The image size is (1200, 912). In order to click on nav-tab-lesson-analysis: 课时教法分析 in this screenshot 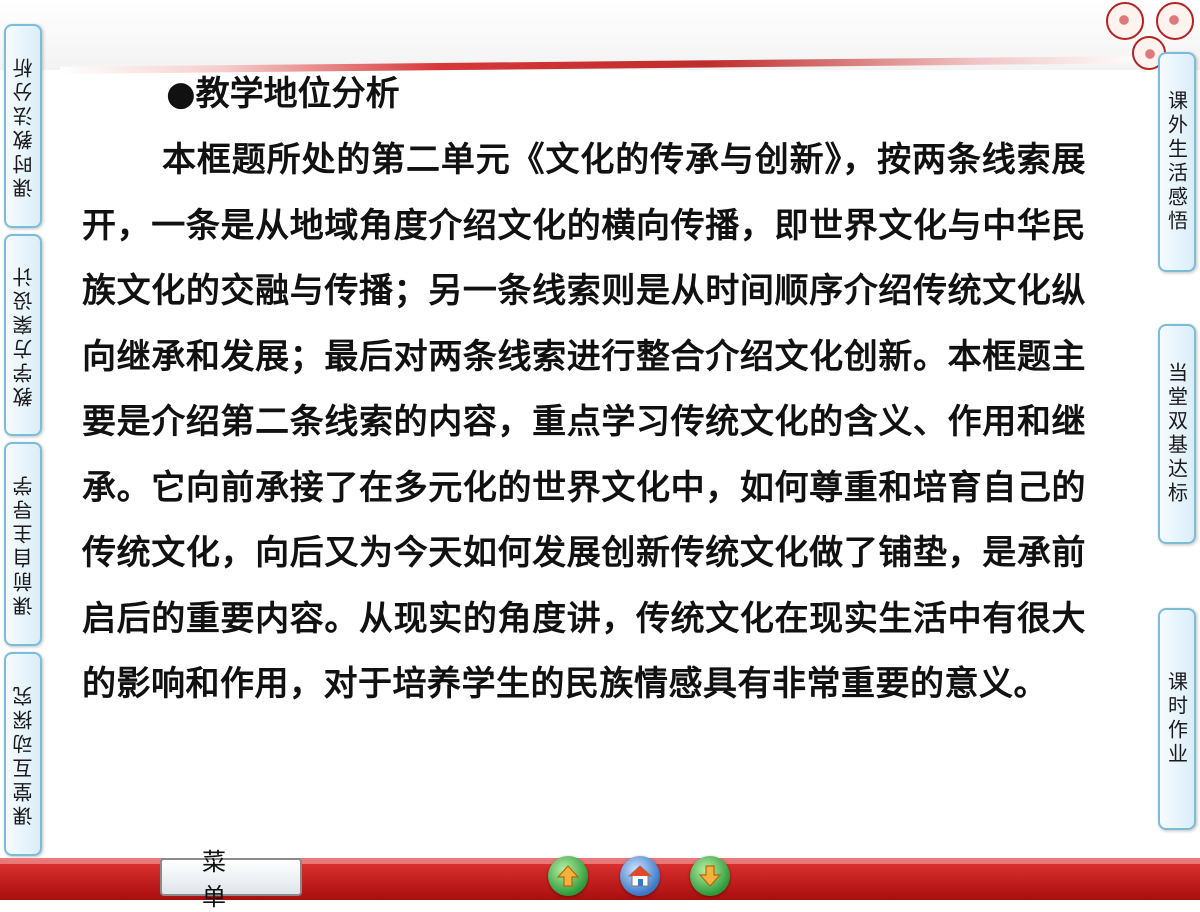, I will do `click(23, 126)`.